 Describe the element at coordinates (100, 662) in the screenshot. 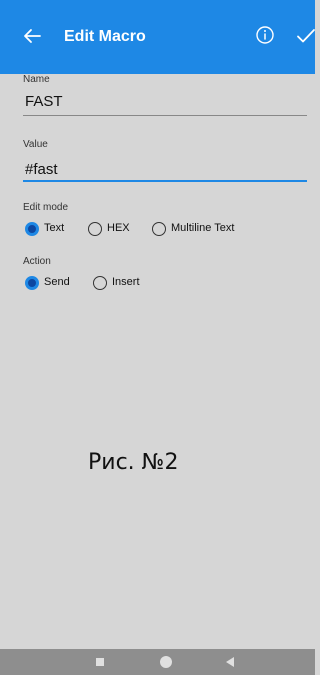

I see `square-icon` at that location.